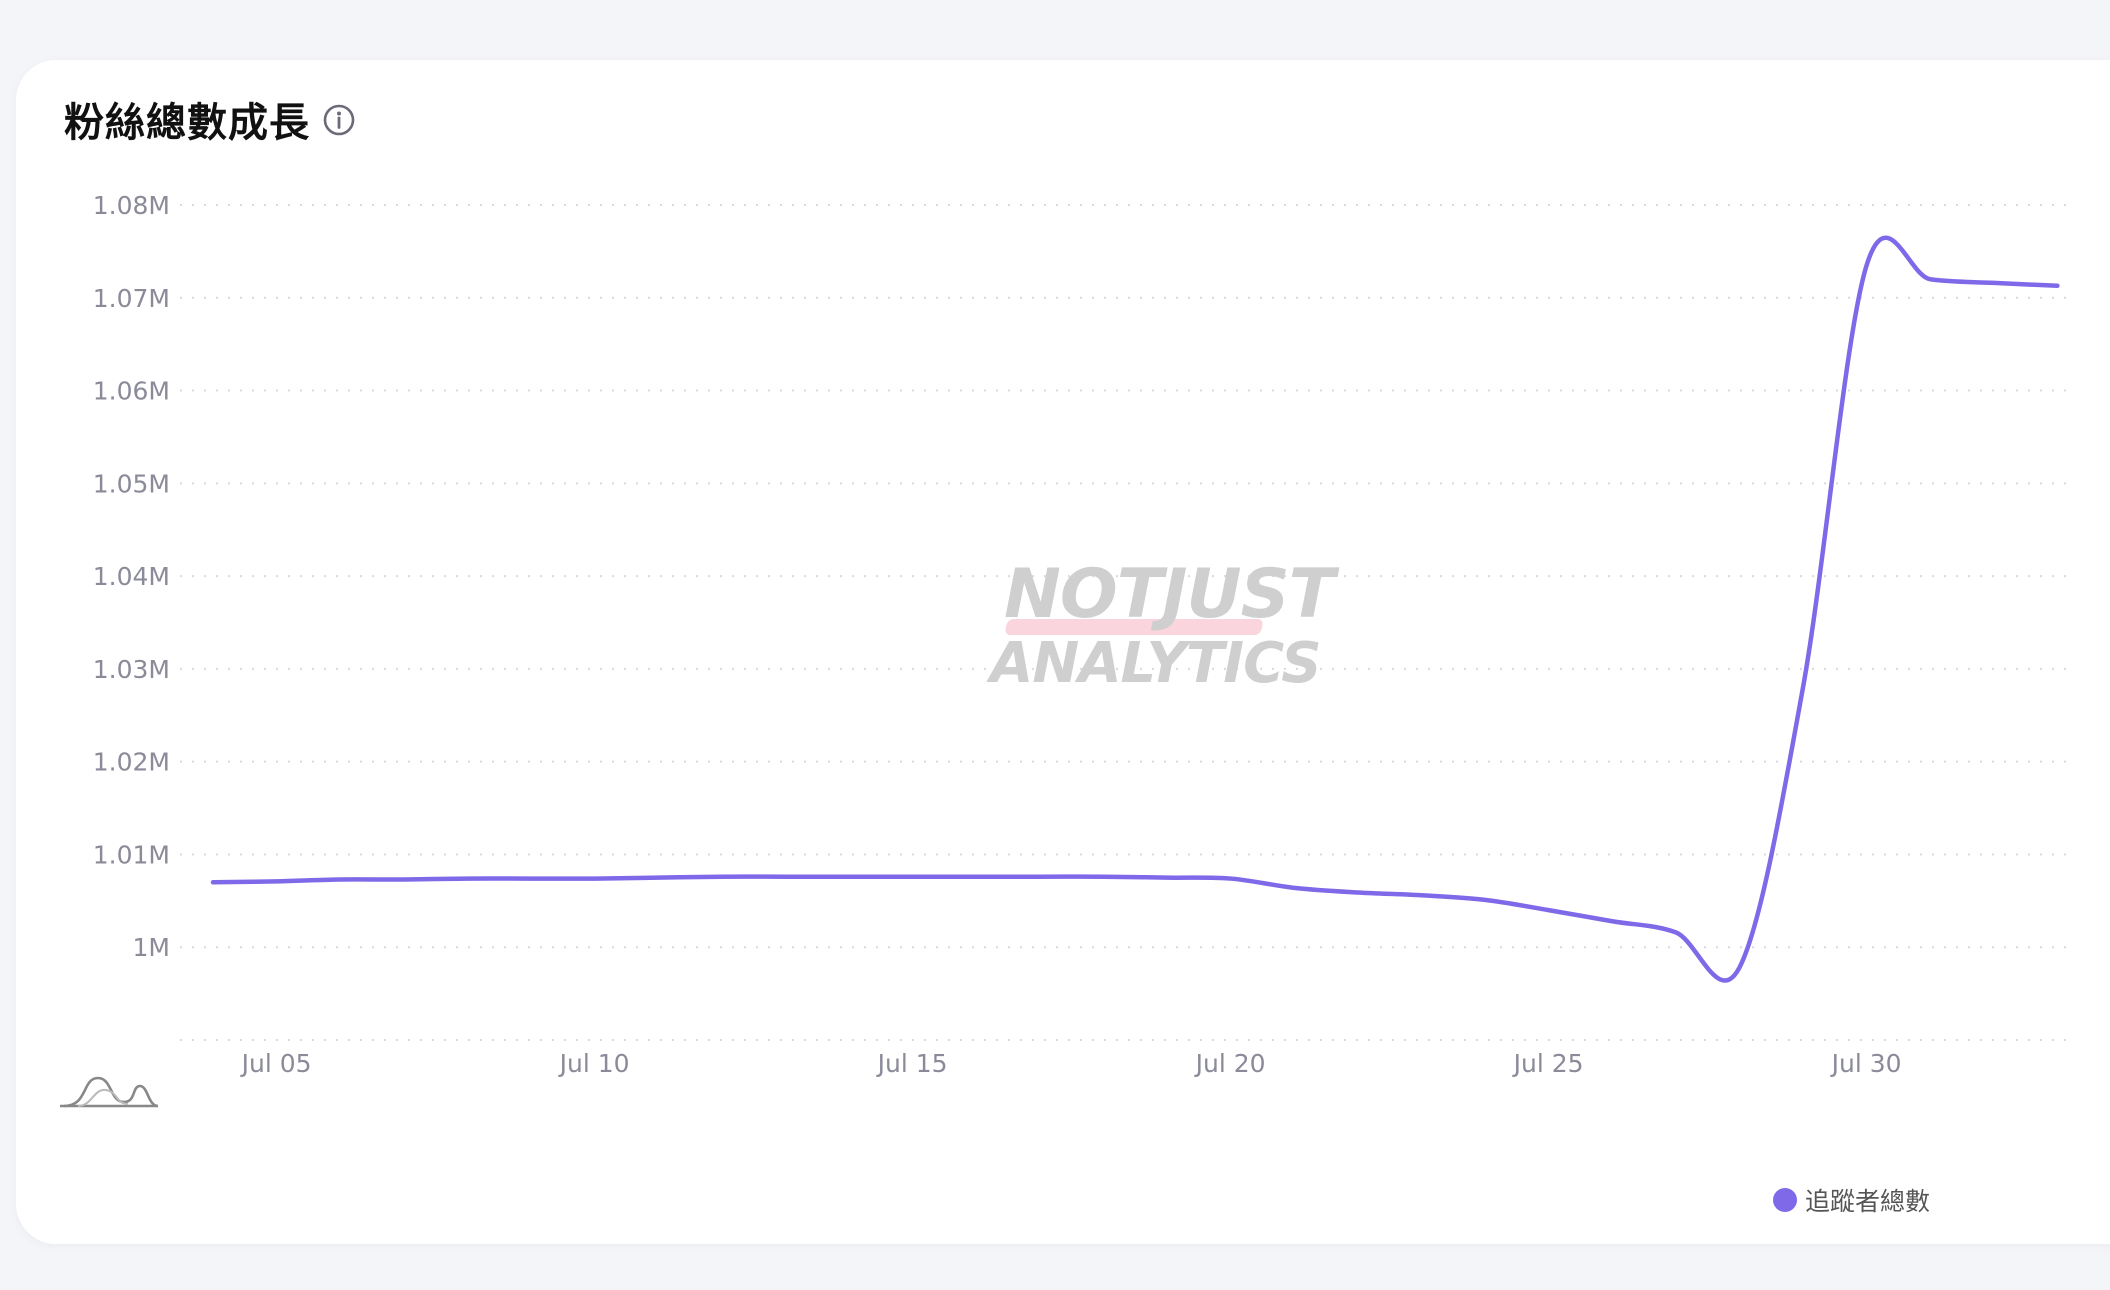  Describe the element at coordinates (594, 1063) in the screenshot. I see `x-tick-label: Jul 10` at that location.